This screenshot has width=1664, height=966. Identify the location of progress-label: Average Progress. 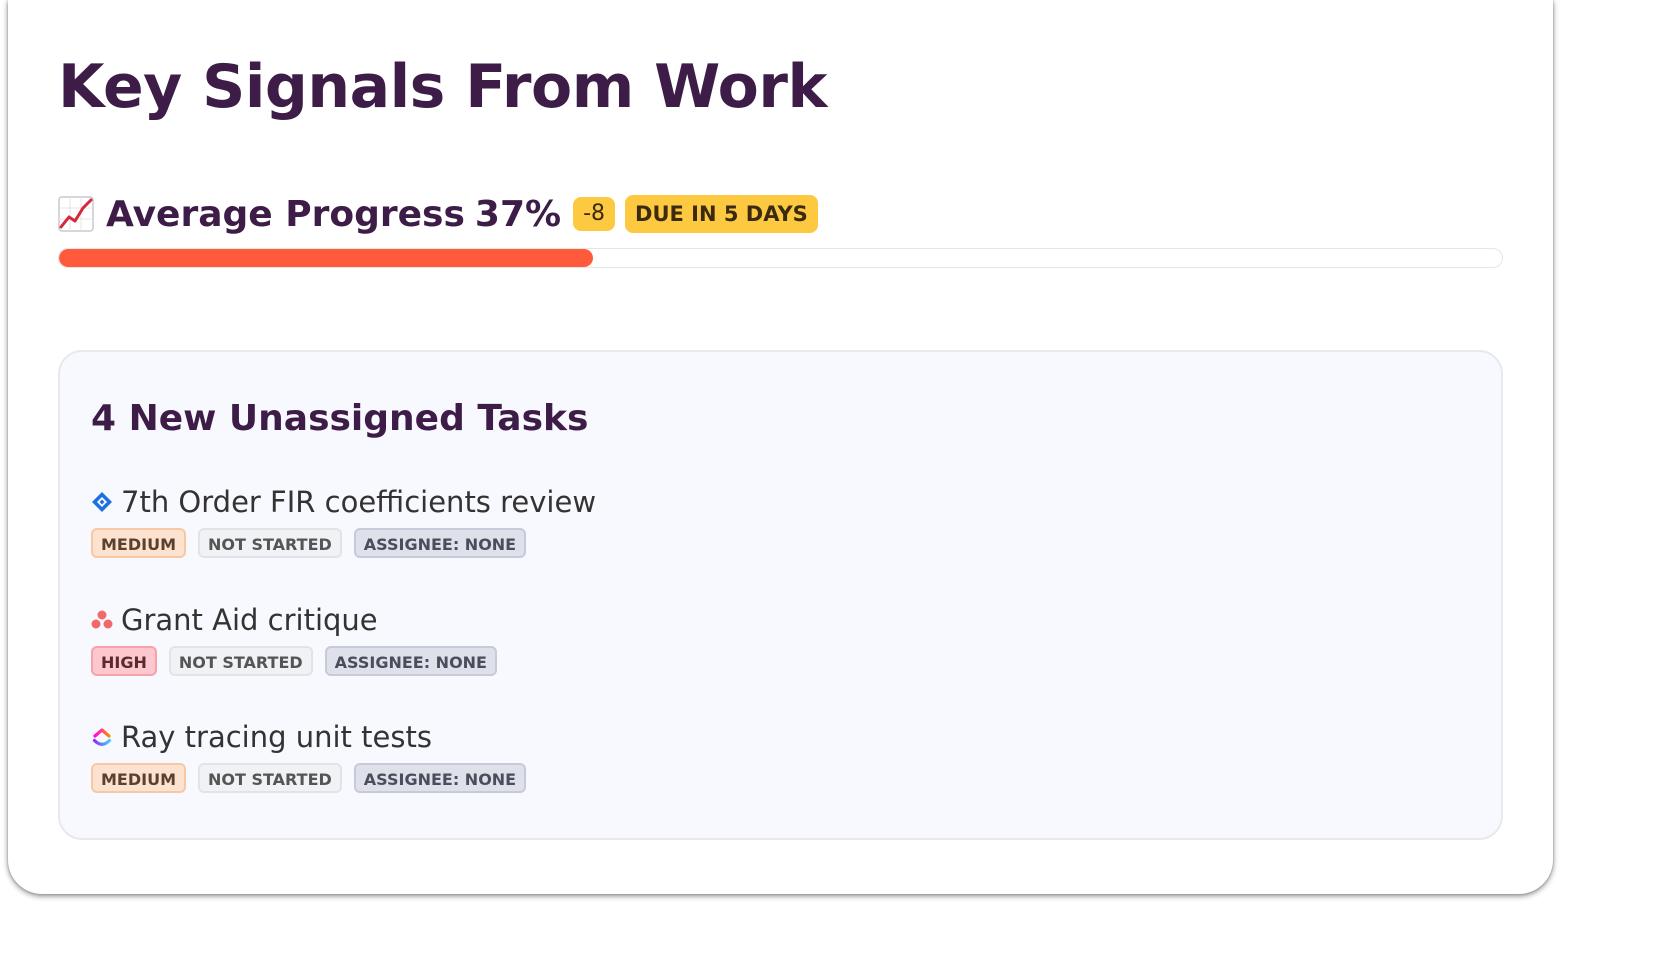
(285, 214).